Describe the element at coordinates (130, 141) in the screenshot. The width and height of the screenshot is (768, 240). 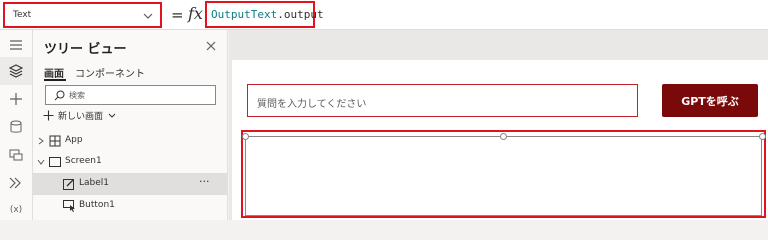
I see `tree-item-app: App` at that location.